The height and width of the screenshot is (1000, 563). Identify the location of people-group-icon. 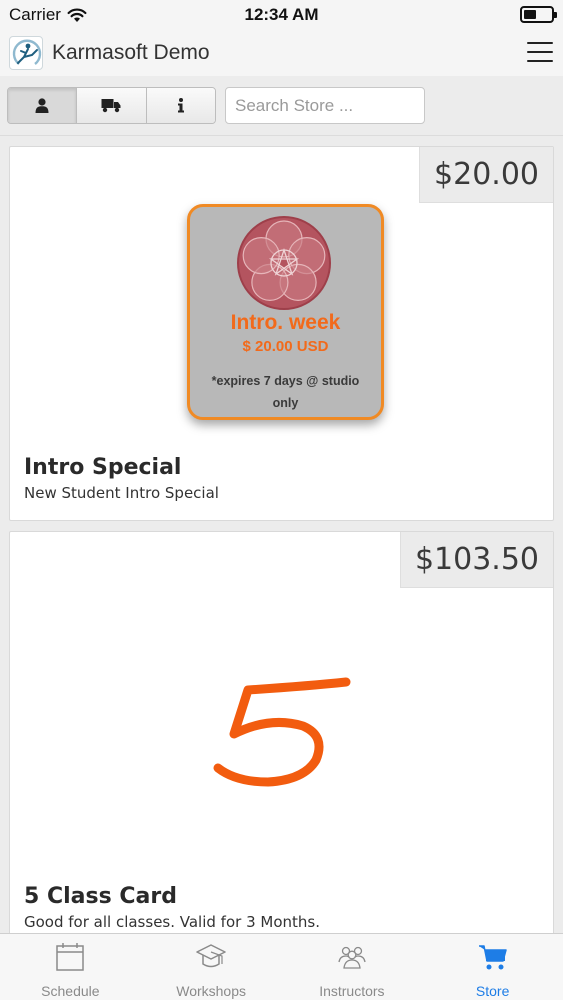
(352, 957).